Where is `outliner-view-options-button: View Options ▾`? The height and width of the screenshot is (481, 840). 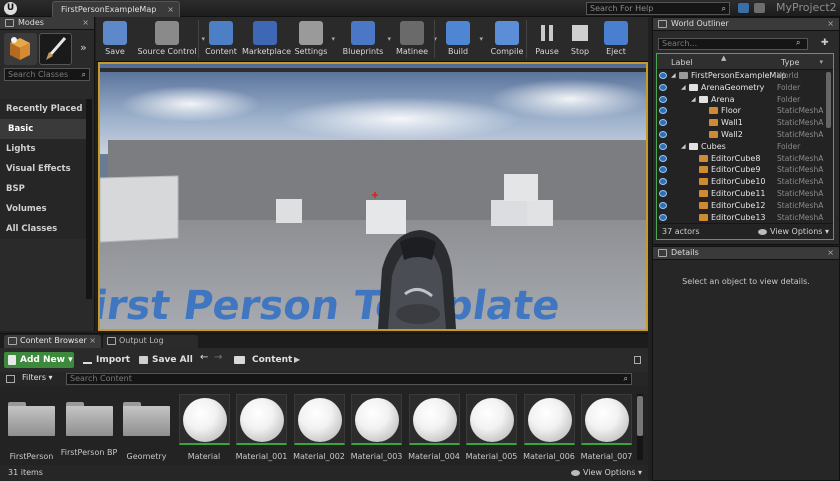
outliner-view-options-button: View Options ▾ is located at coordinates (793, 231).